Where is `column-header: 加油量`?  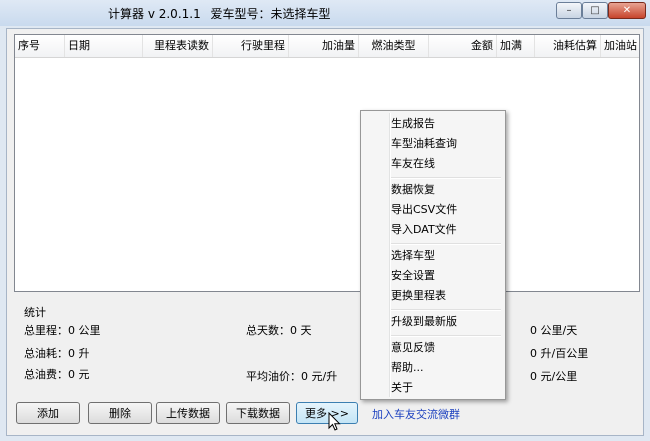 column-header: 加油量 is located at coordinates (324, 46).